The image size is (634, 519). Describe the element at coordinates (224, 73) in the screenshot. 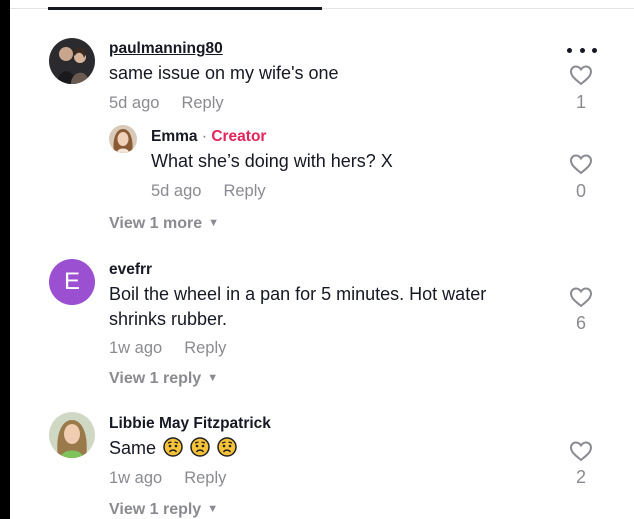

I see `comment-text: same issue on my wife's one` at that location.